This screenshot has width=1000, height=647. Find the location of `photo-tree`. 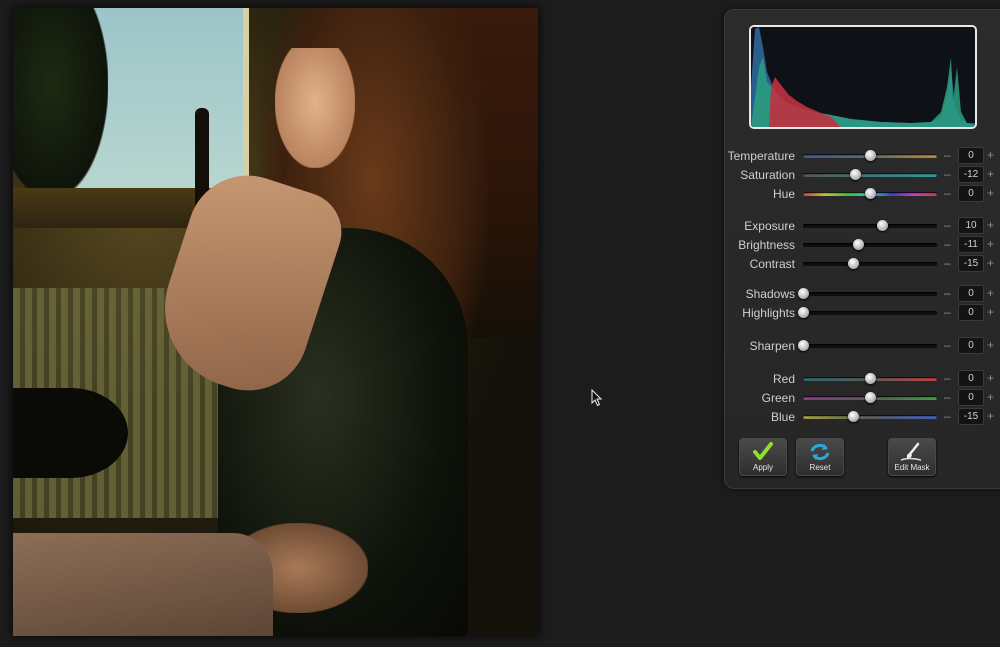

photo-tree is located at coordinates (60, 103).